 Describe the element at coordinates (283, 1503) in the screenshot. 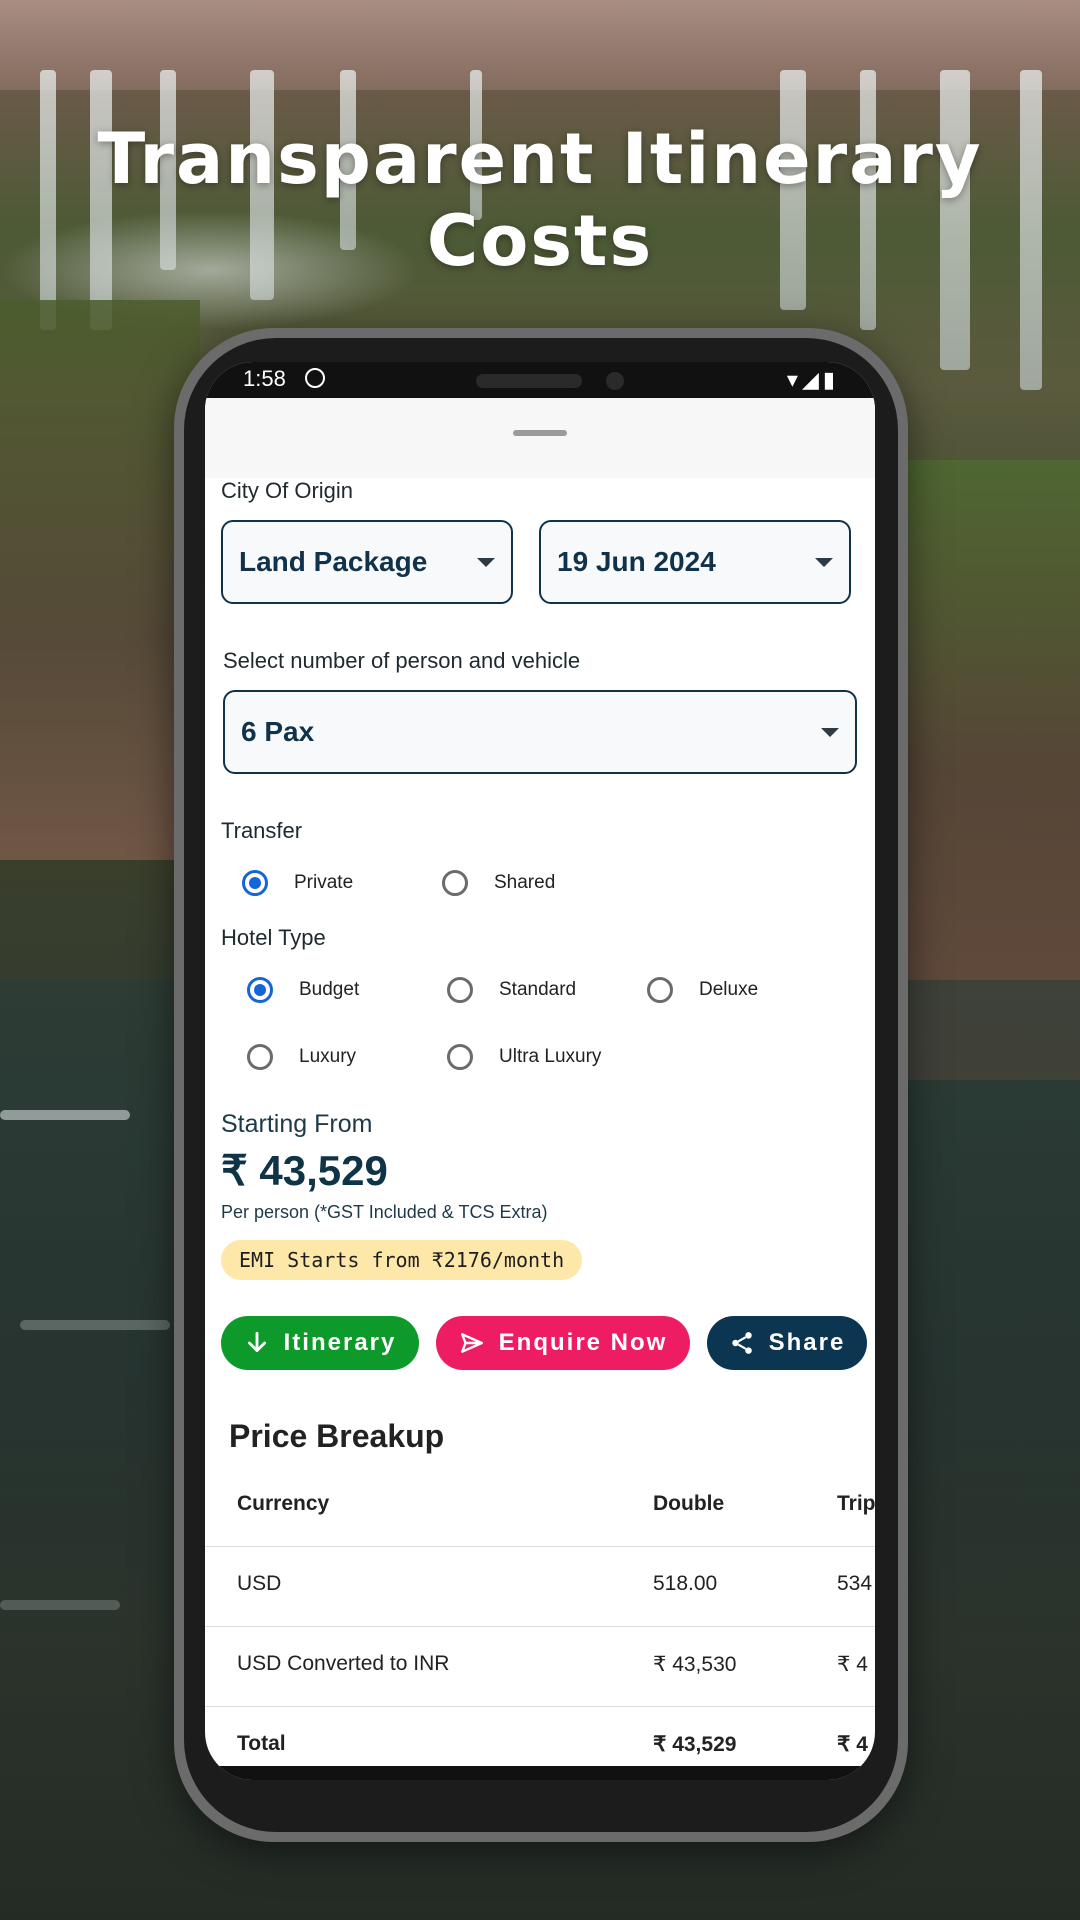

I see `header-currency: Currency` at that location.